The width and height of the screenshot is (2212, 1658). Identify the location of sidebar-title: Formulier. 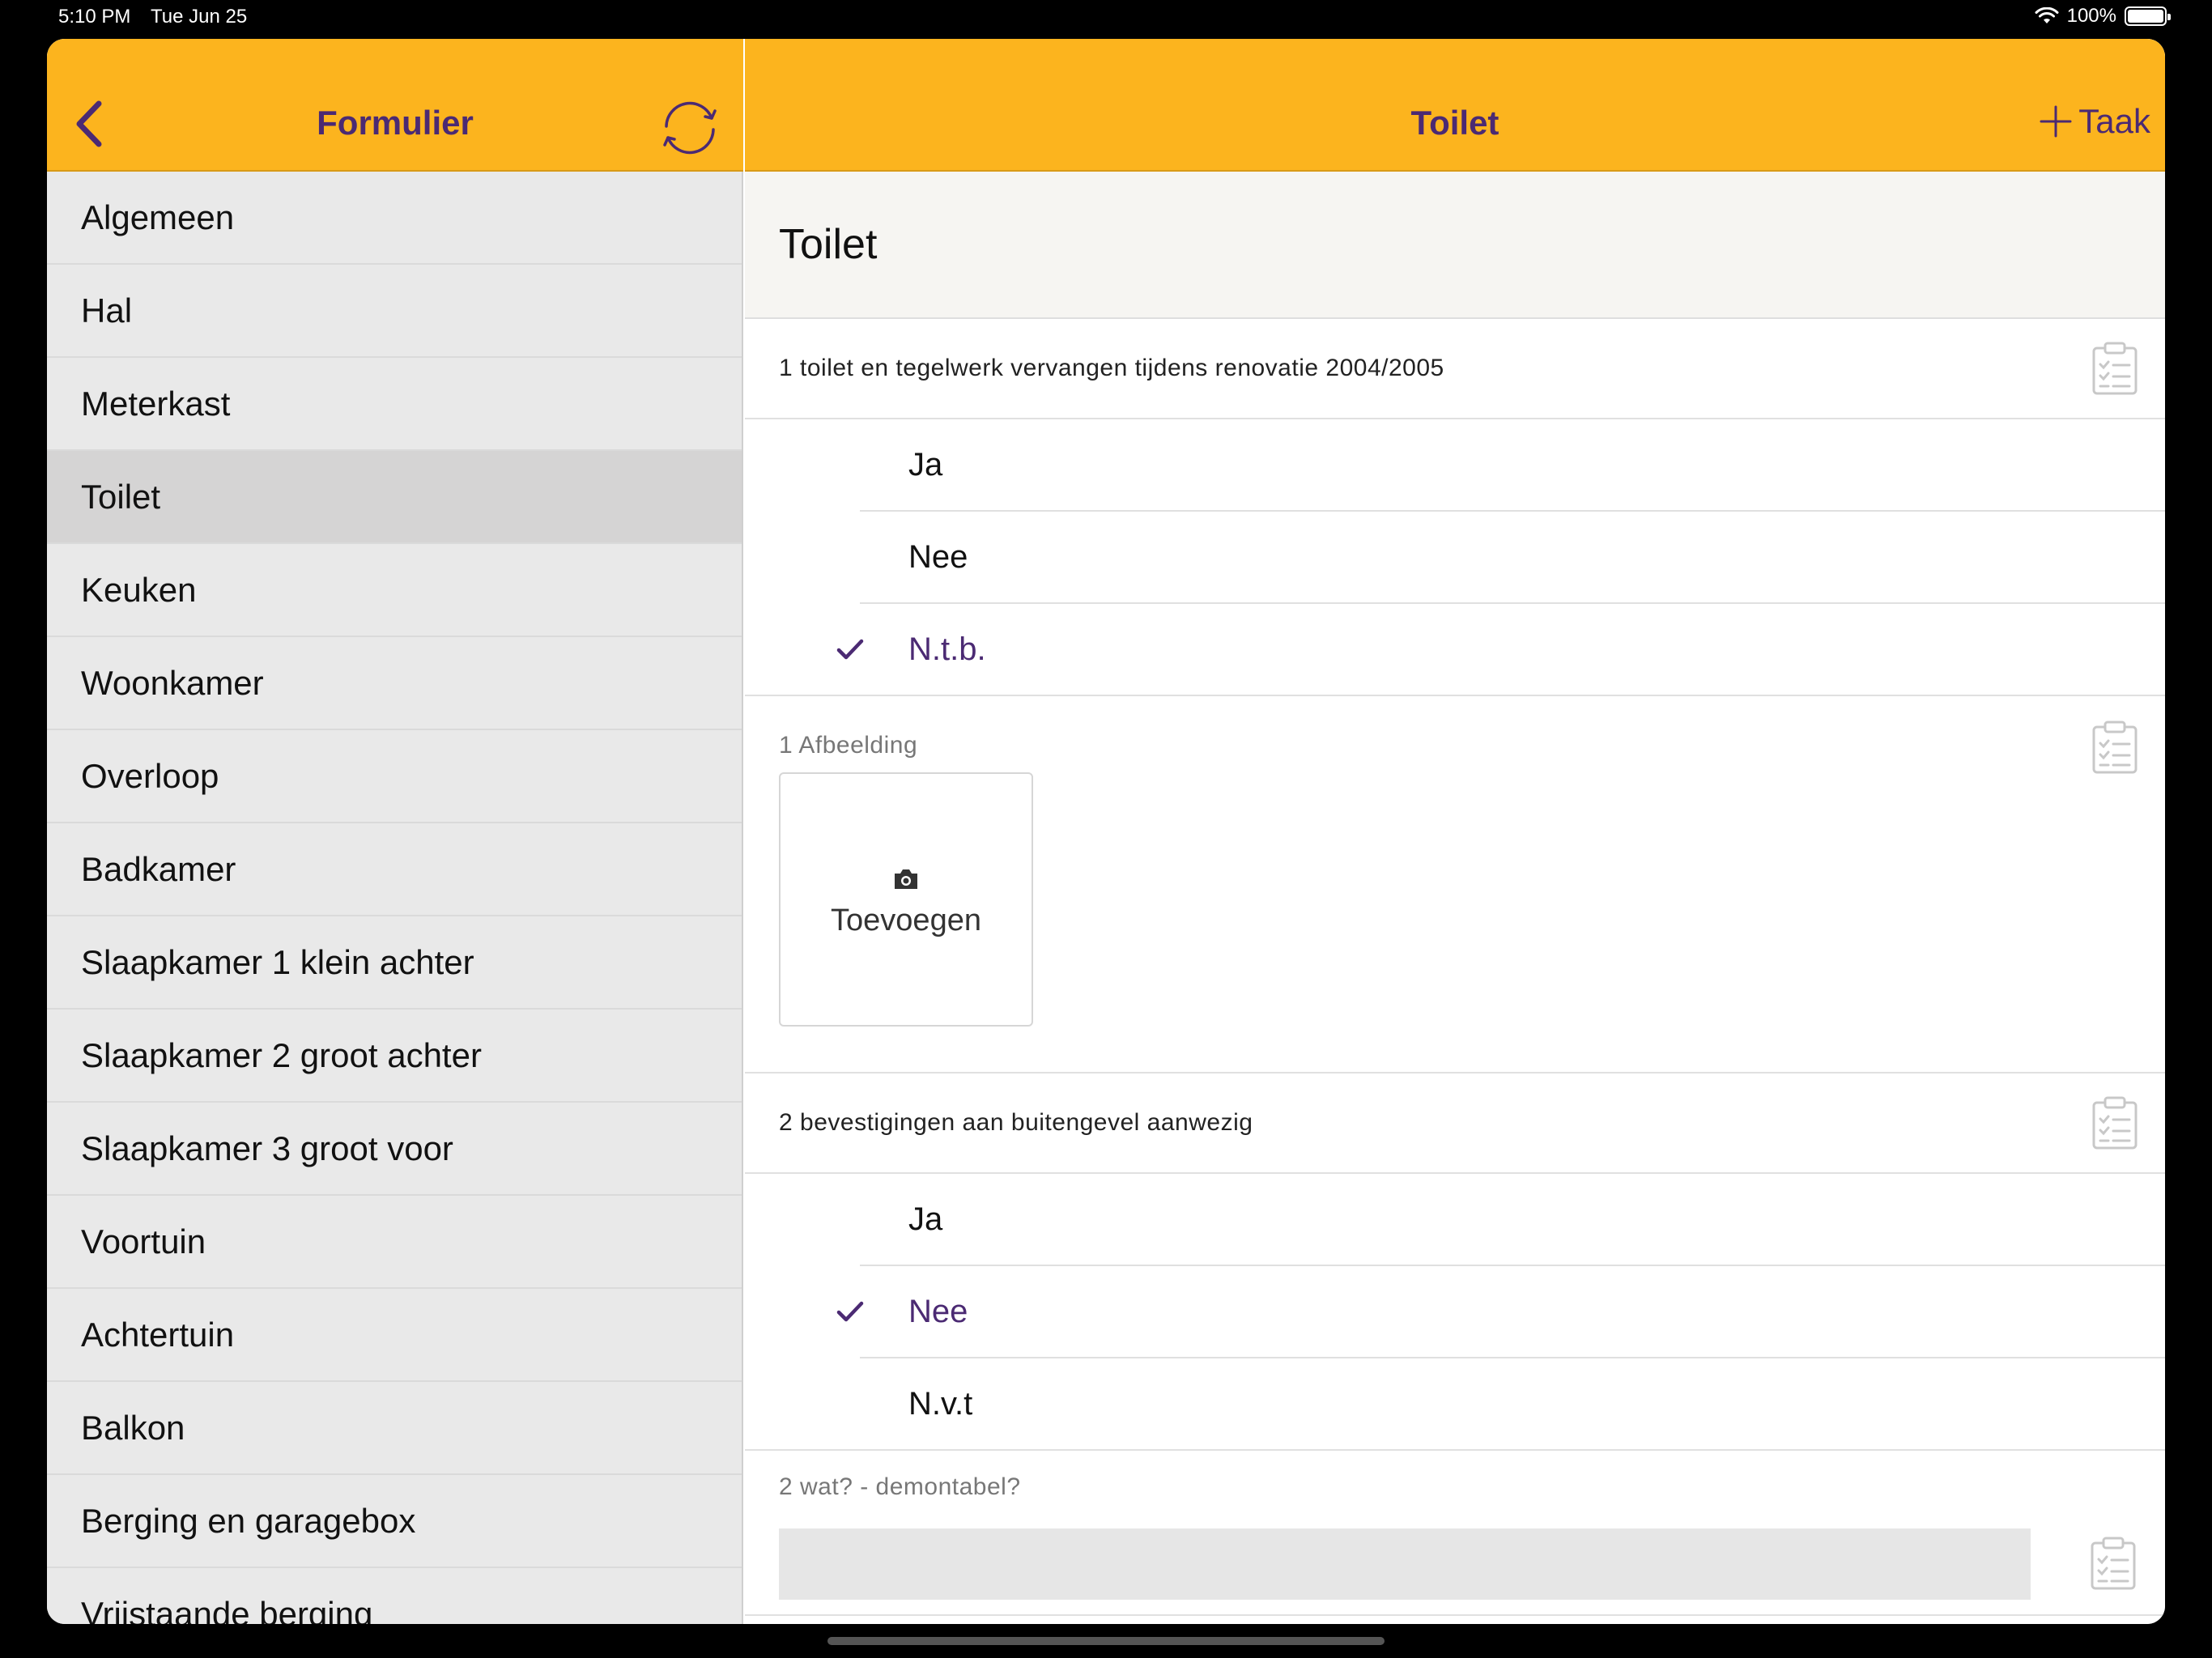
(396, 123).